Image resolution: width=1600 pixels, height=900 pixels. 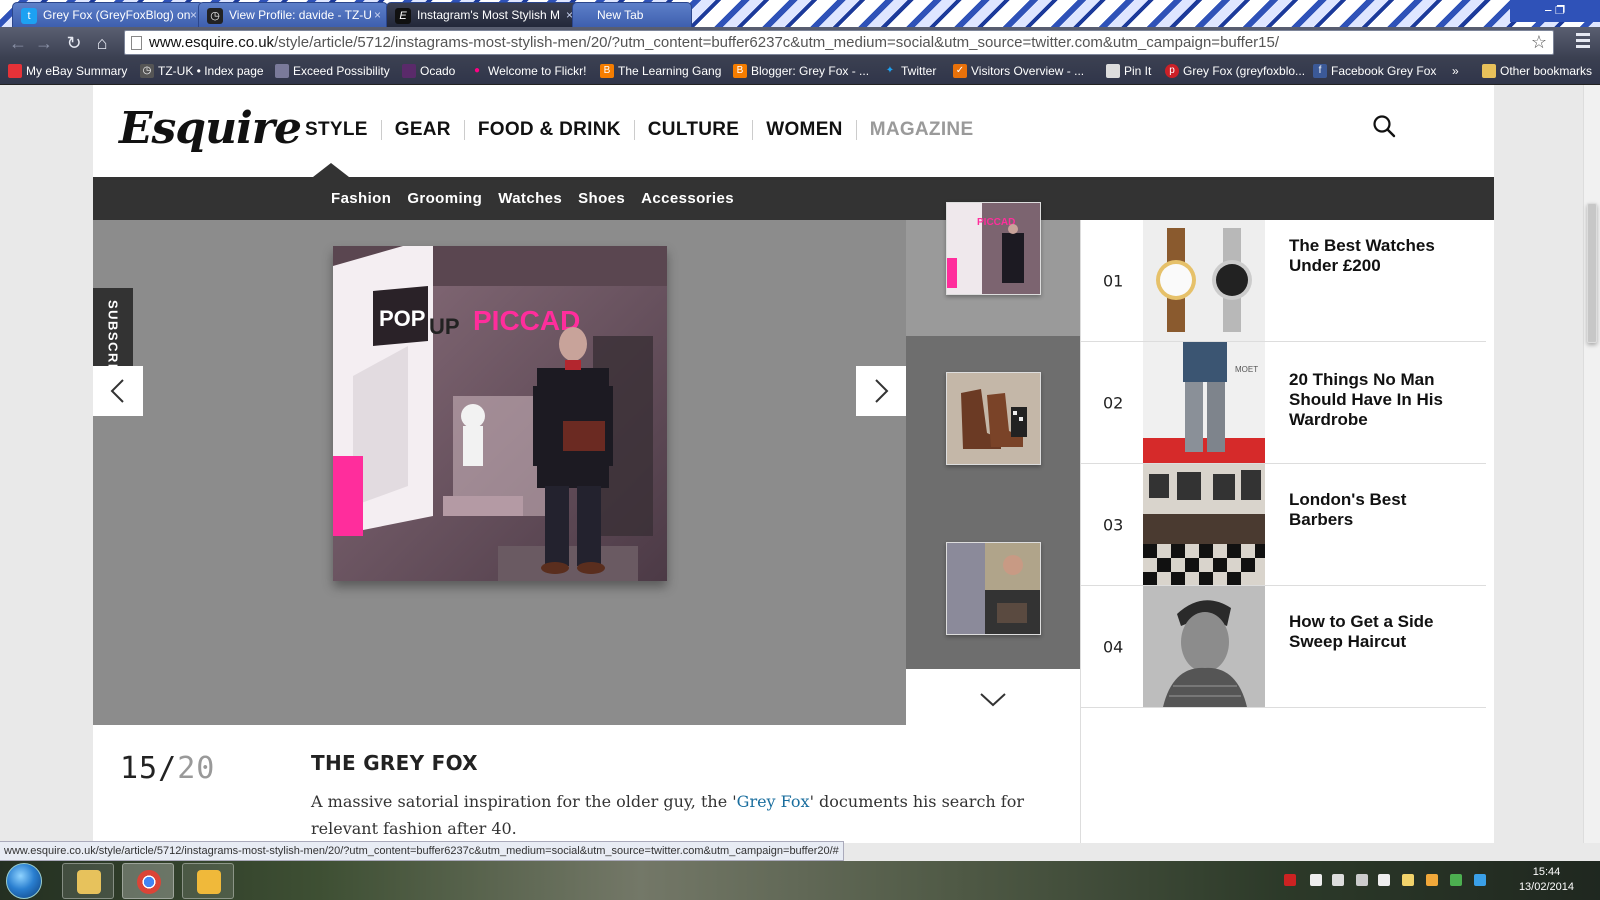 I want to click on tab-label: Instagram's Most Stylish M, so click(x=488, y=15).